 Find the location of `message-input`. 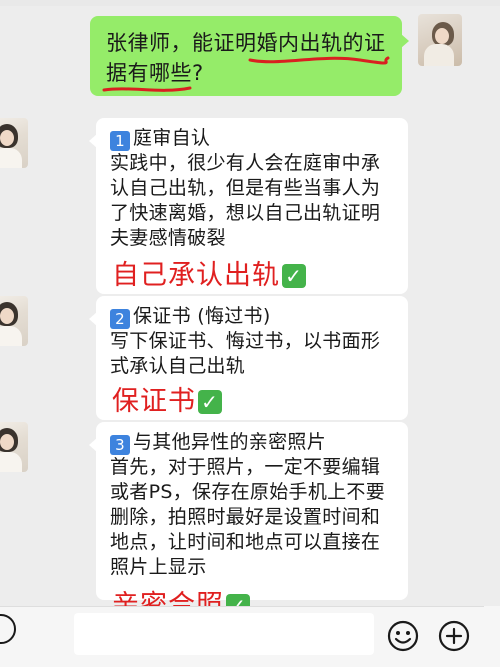

message-input is located at coordinates (224, 634).